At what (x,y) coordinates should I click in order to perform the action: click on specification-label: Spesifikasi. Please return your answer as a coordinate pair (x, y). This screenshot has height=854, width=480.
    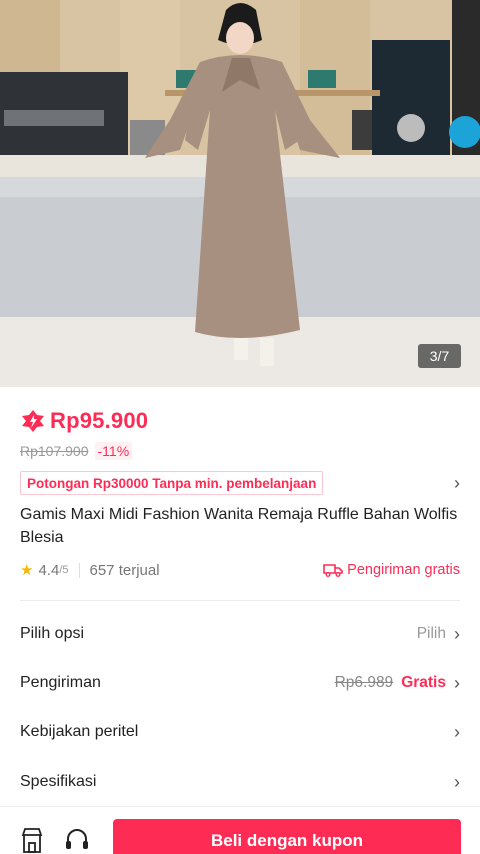
    Looking at the image, I should click on (58, 781).